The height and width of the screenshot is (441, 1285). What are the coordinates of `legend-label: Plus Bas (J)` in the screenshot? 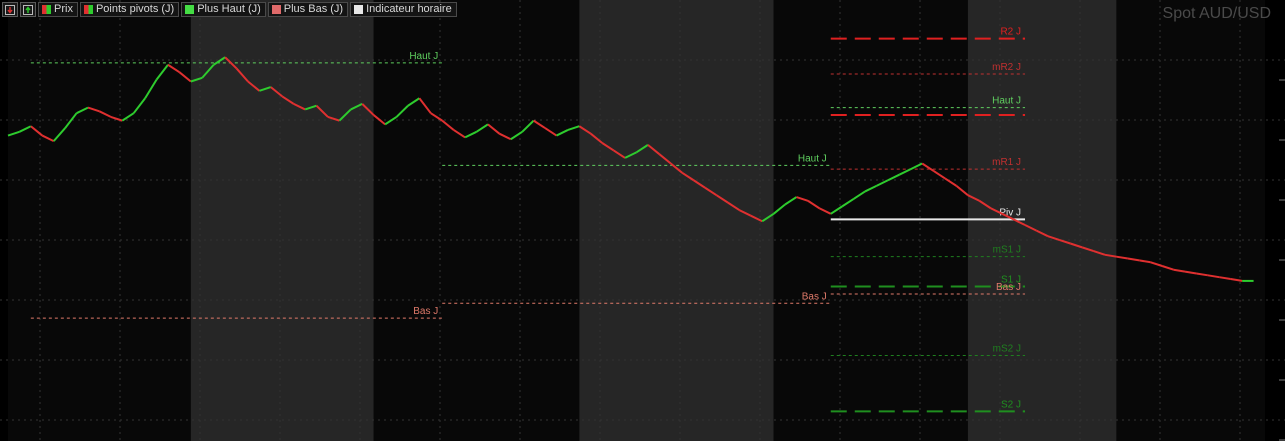 It's located at (313, 9).